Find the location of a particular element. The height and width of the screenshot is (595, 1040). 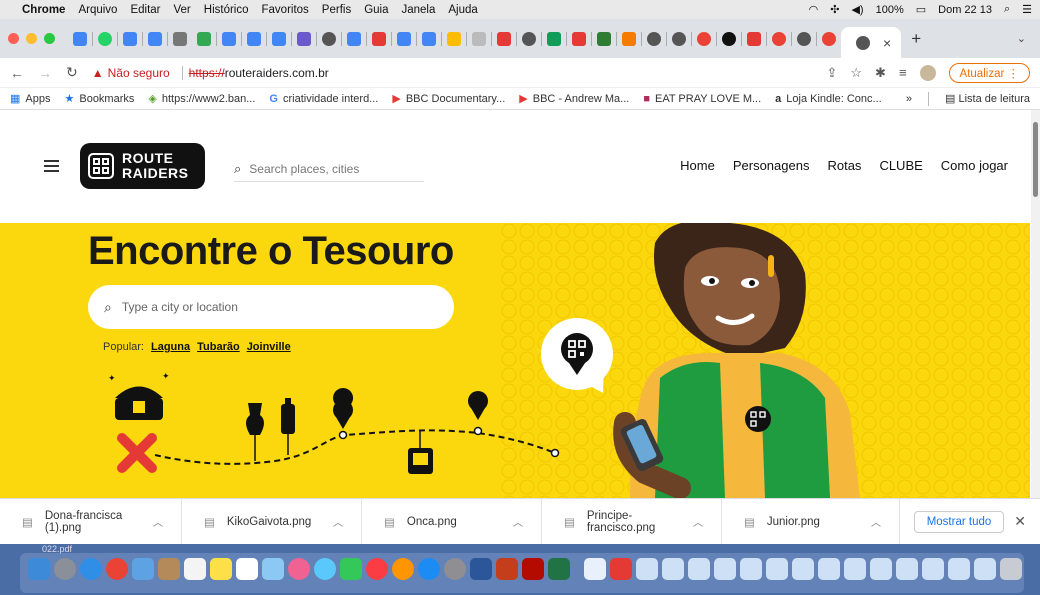

tab-opera-icon is located at coordinates (504, 38).